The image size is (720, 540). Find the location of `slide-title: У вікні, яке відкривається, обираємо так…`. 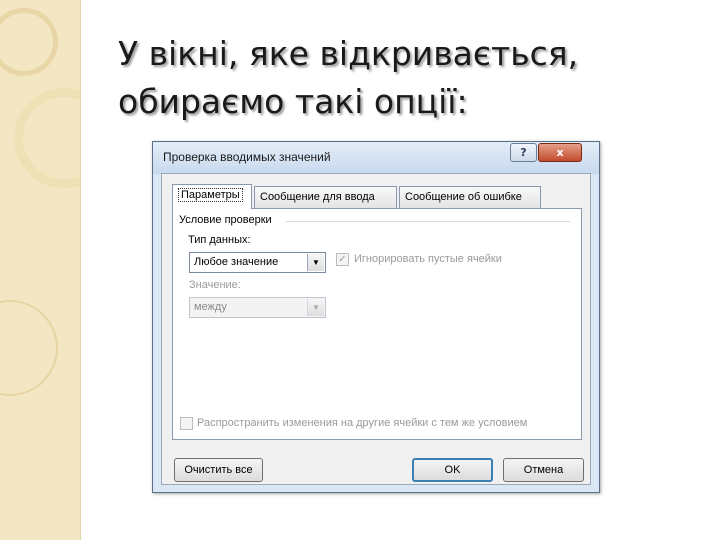

slide-title: У вікні, яке відкривається, обираємо так… is located at coordinates (408, 78).